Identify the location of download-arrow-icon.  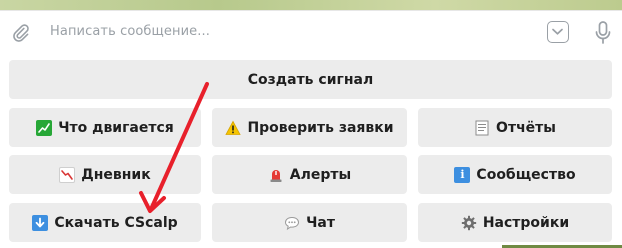
(40, 222).